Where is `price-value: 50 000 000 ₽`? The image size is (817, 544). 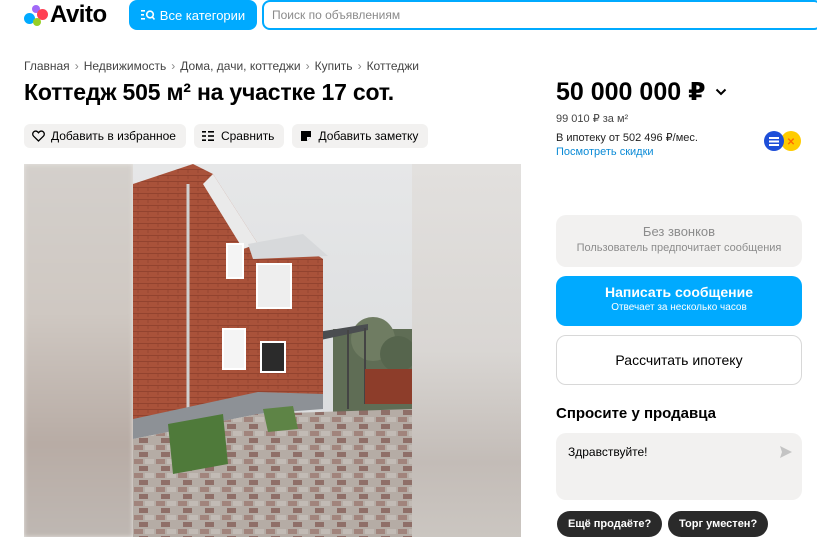
price-value: 50 000 000 ₽ is located at coordinates (631, 92).